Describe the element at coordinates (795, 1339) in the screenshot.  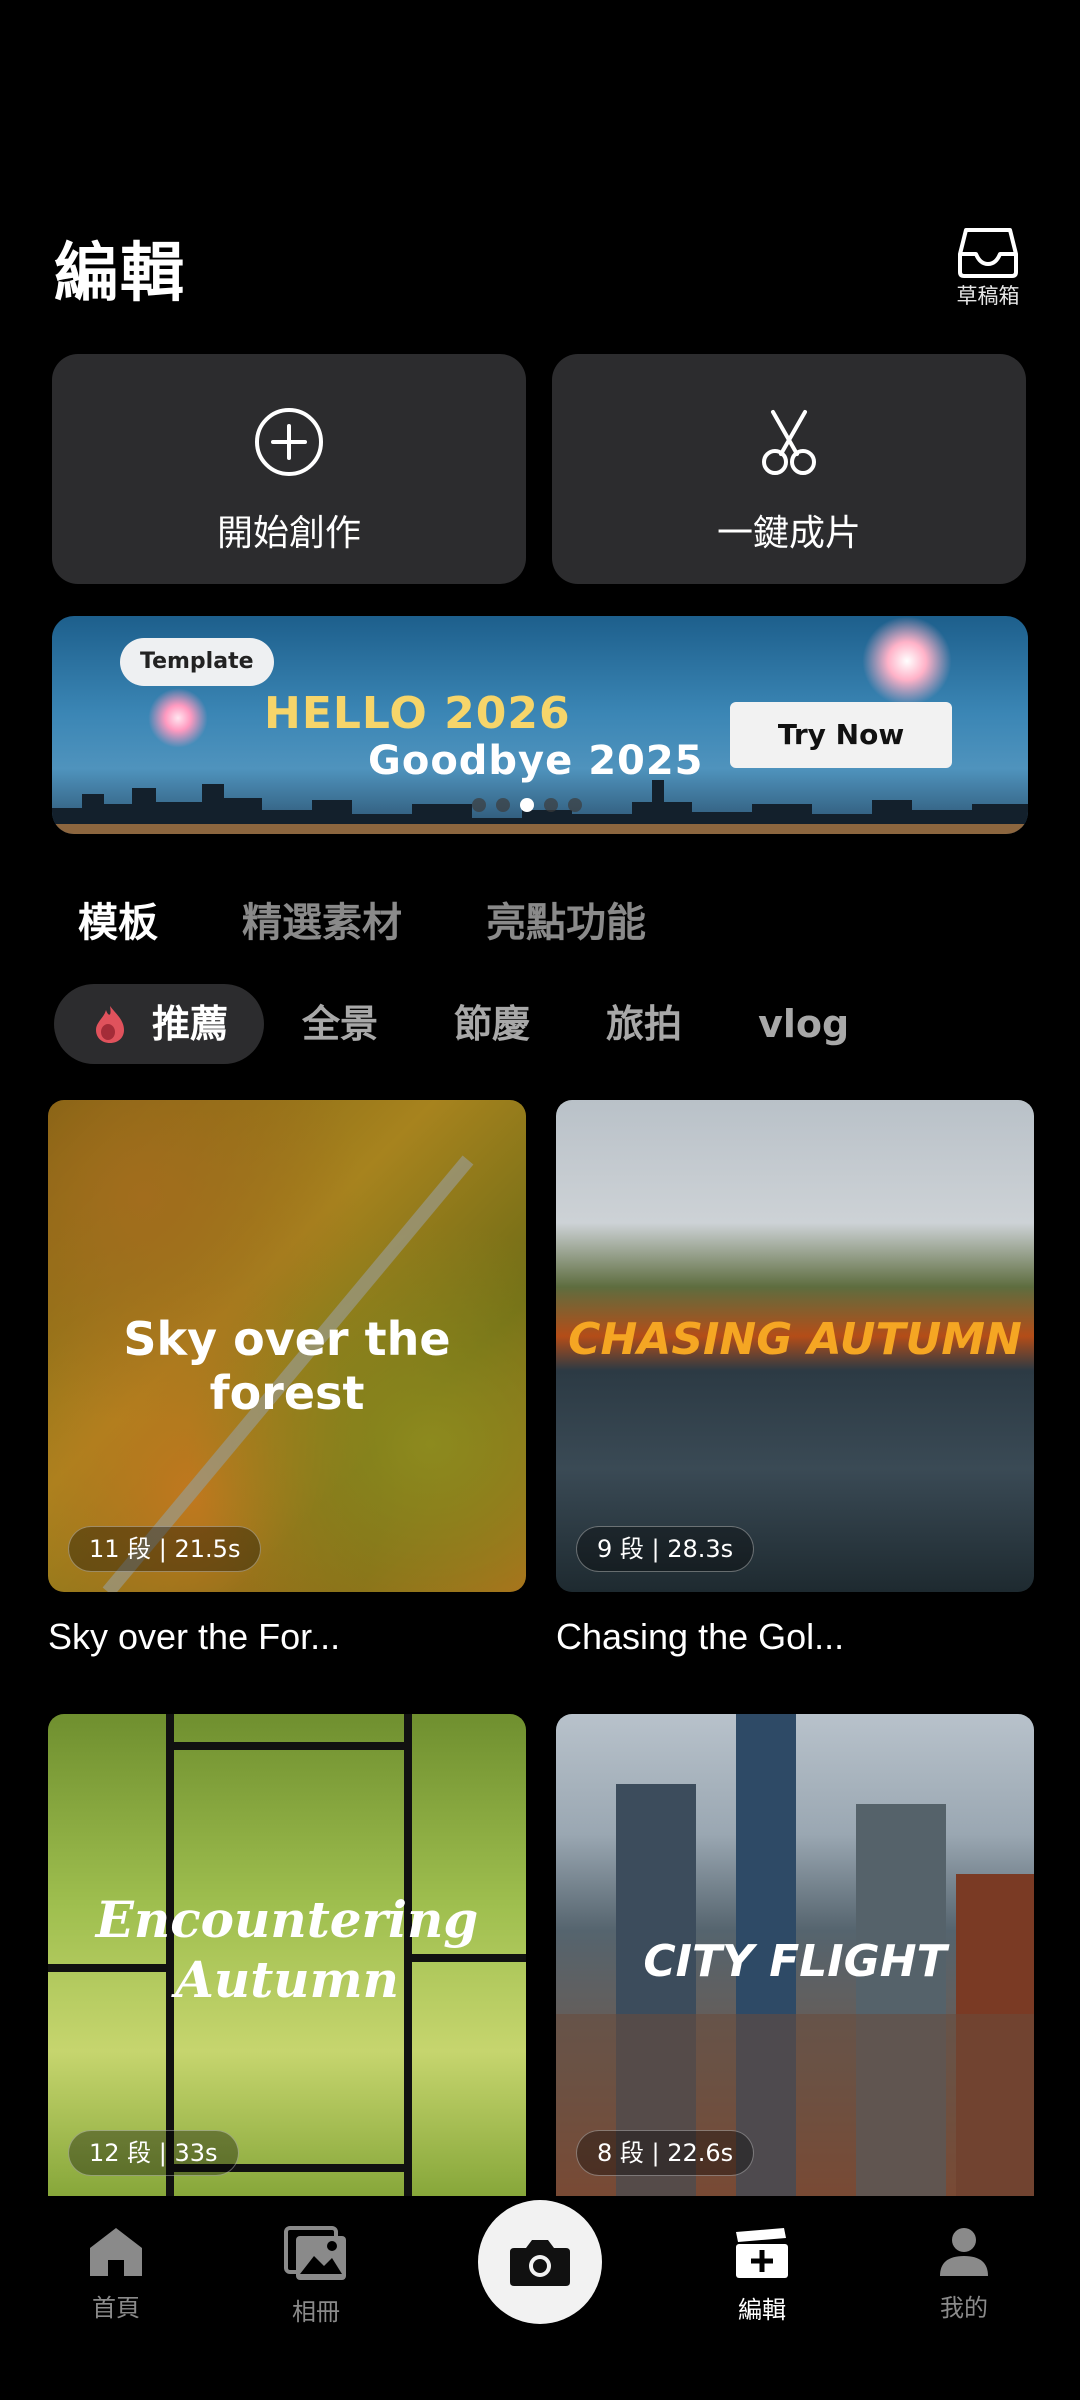
I see `template-overlay-text: CHASING AUTUMN` at that location.